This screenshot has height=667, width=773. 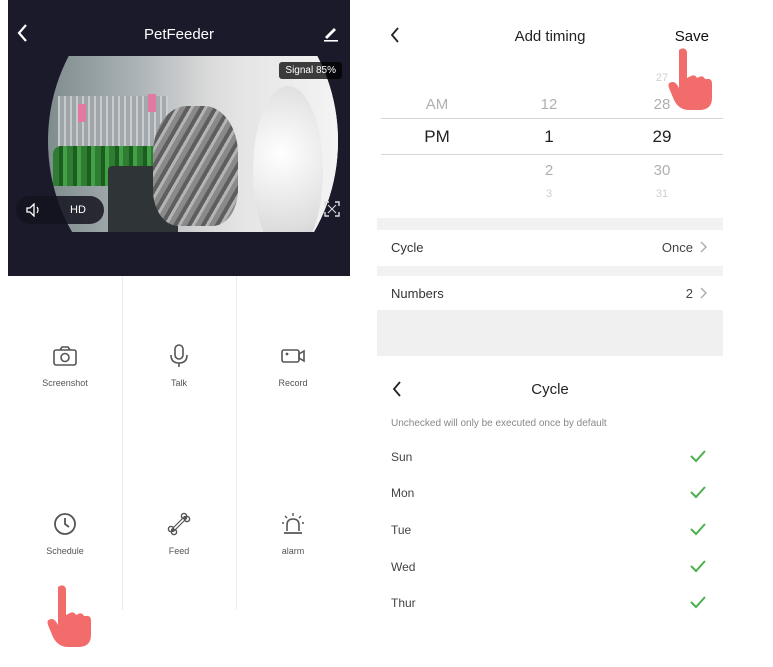 What do you see at coordinates (179, 144) in the screenshot?
I see `camera-live-view: Signal 85% HD` at bounding box center [179, 144].